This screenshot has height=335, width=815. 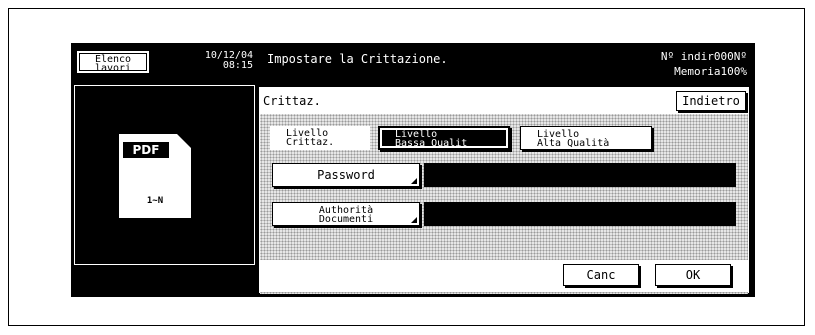 What do you see at coordinates (346, 214) in the screenshot?
I see `document-authority-button: Authorità Documenti` at bounding box center [346, 214].